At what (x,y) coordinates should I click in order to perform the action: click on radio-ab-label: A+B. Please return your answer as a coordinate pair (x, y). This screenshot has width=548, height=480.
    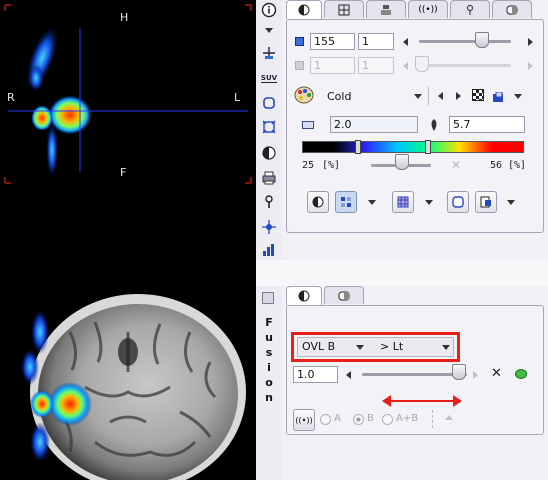
    Looking at the image, I should click on (407, 418).